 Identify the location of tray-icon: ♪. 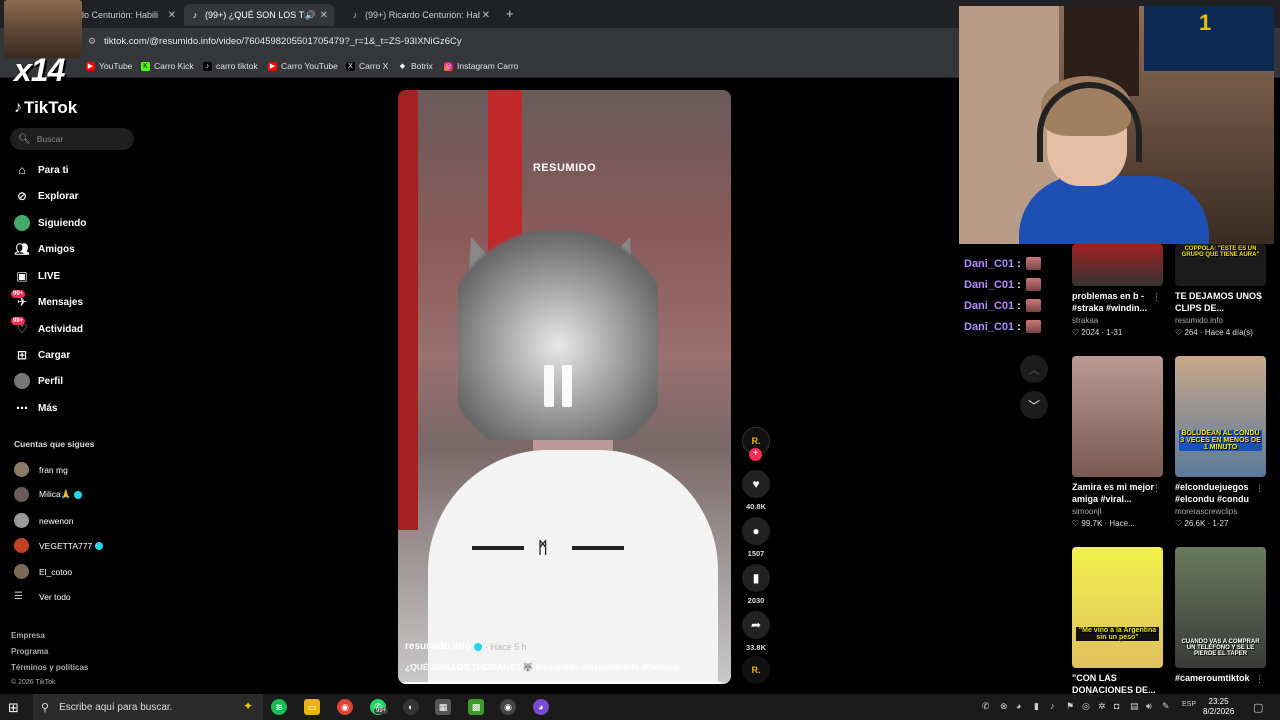
(1052, 706).